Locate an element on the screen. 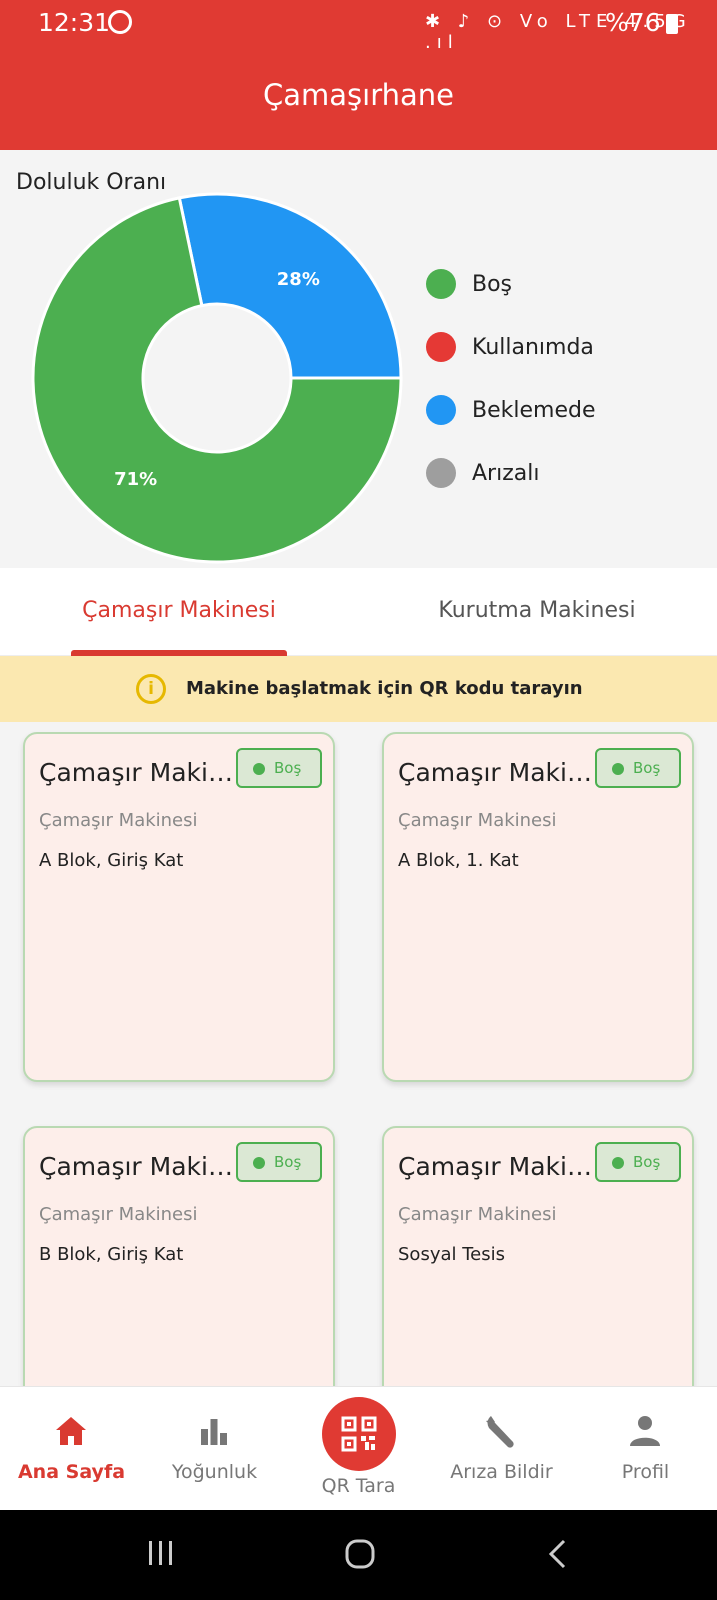 The width and height of the screenshot is (717, 1600). whatsapp-icon is located at coordinates (120, 22).